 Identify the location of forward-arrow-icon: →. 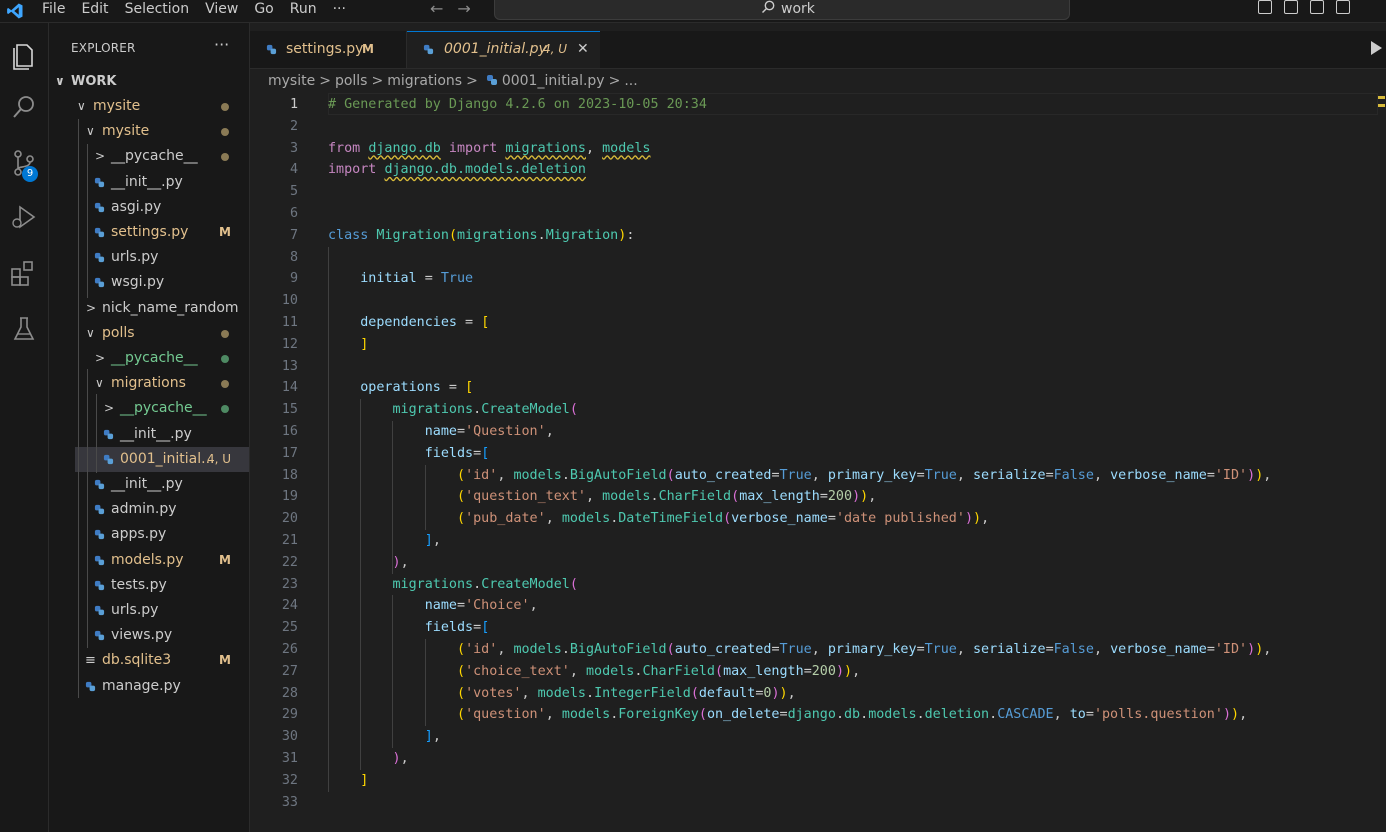
(463, 9).